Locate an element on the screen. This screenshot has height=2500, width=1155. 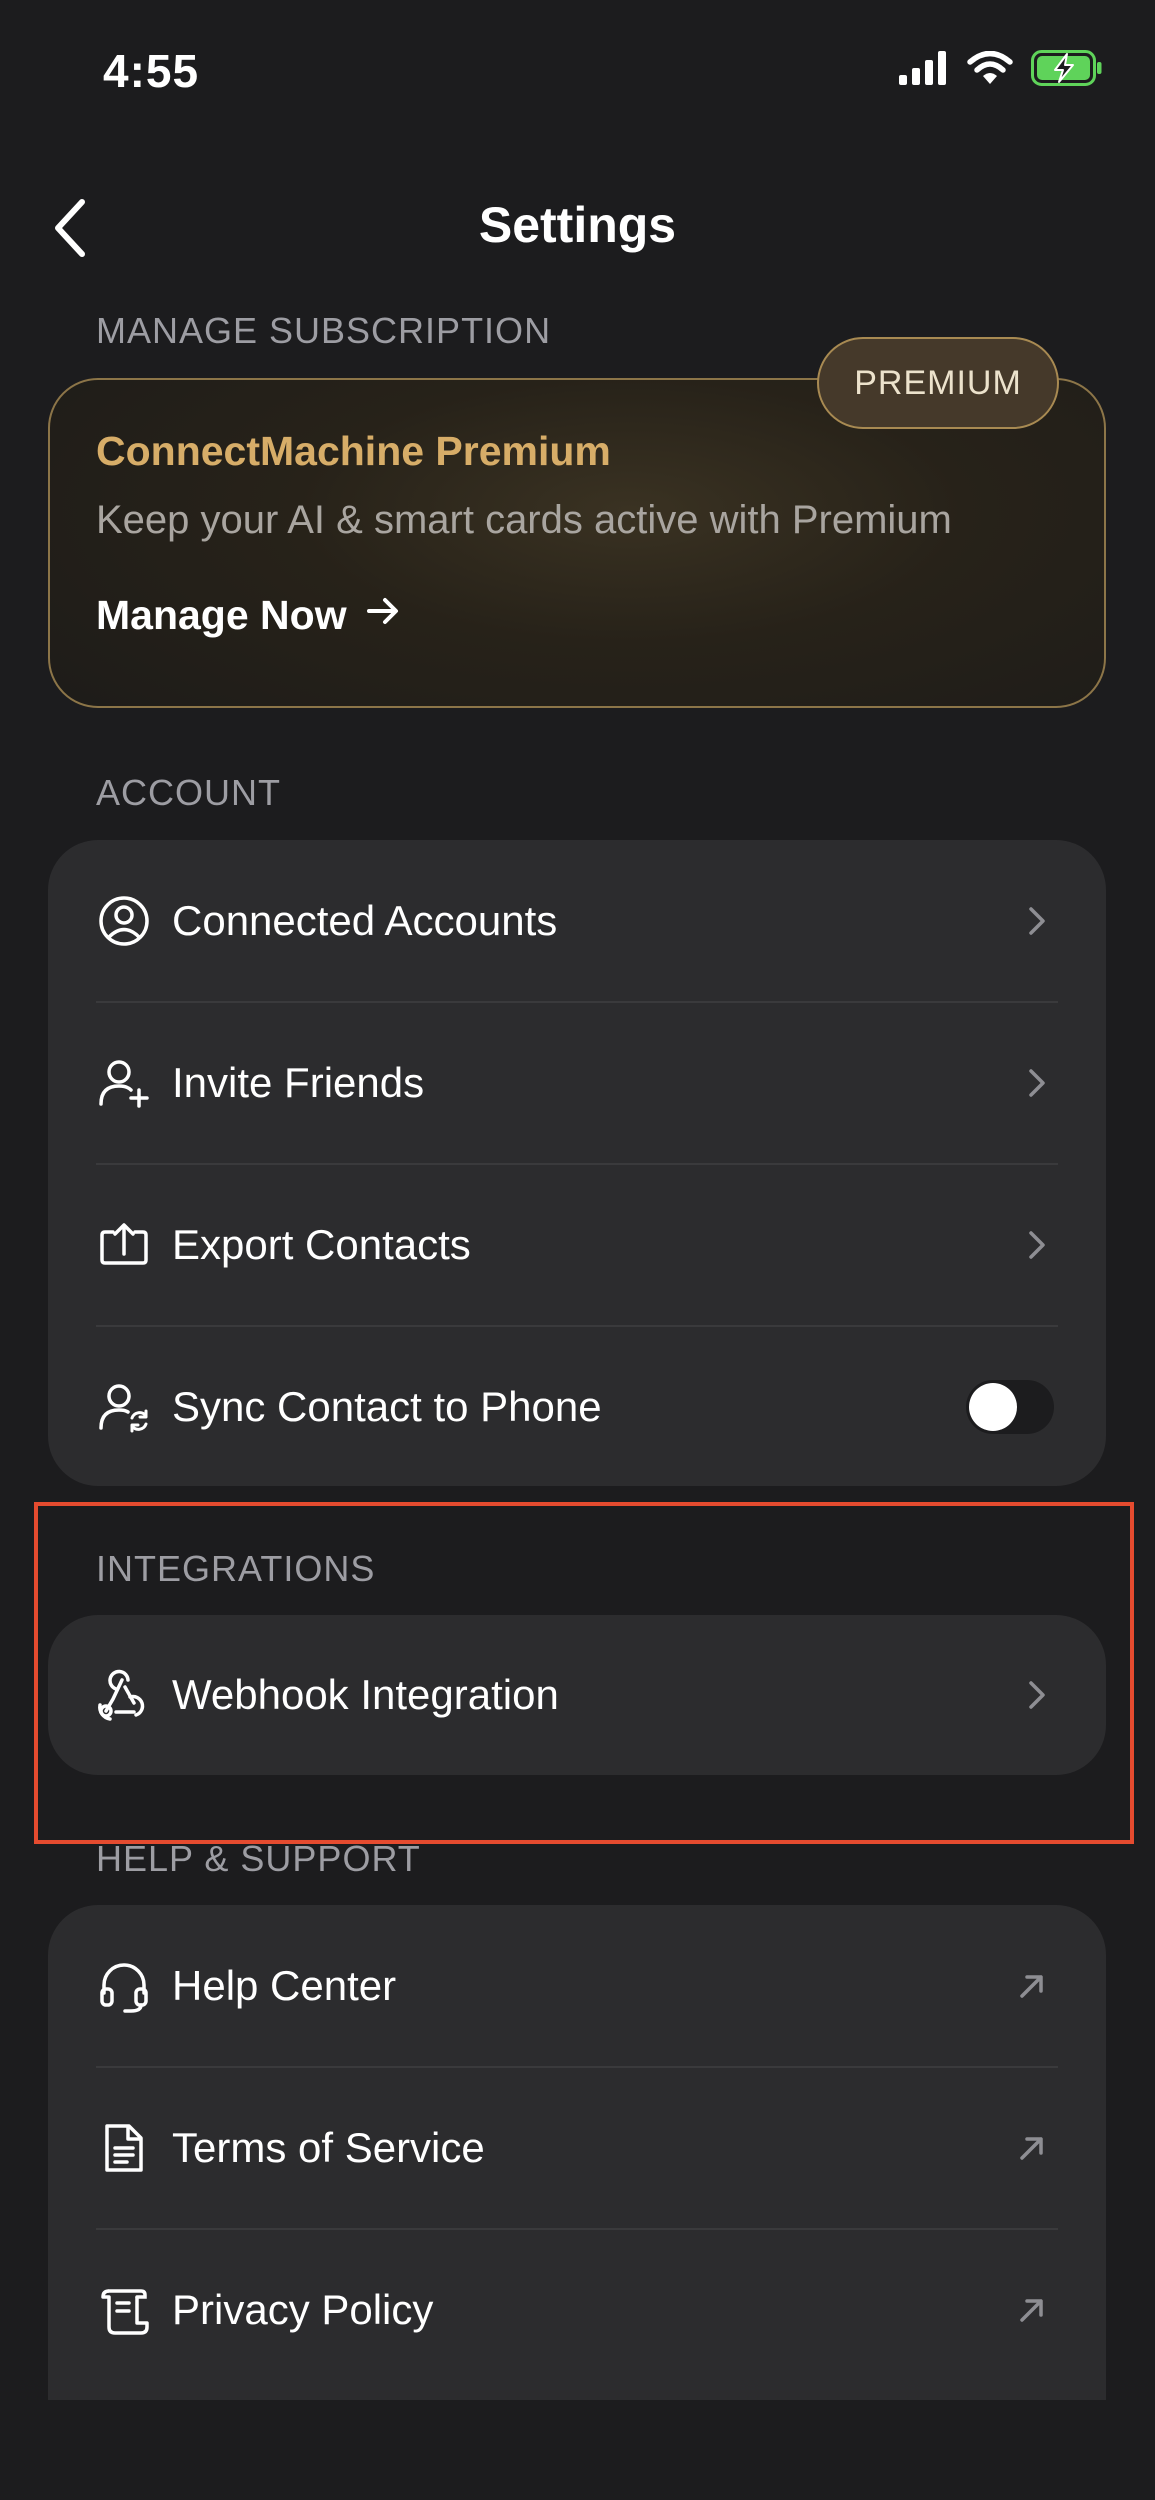
arrow-right-icon is located at coordinates (383, 615).